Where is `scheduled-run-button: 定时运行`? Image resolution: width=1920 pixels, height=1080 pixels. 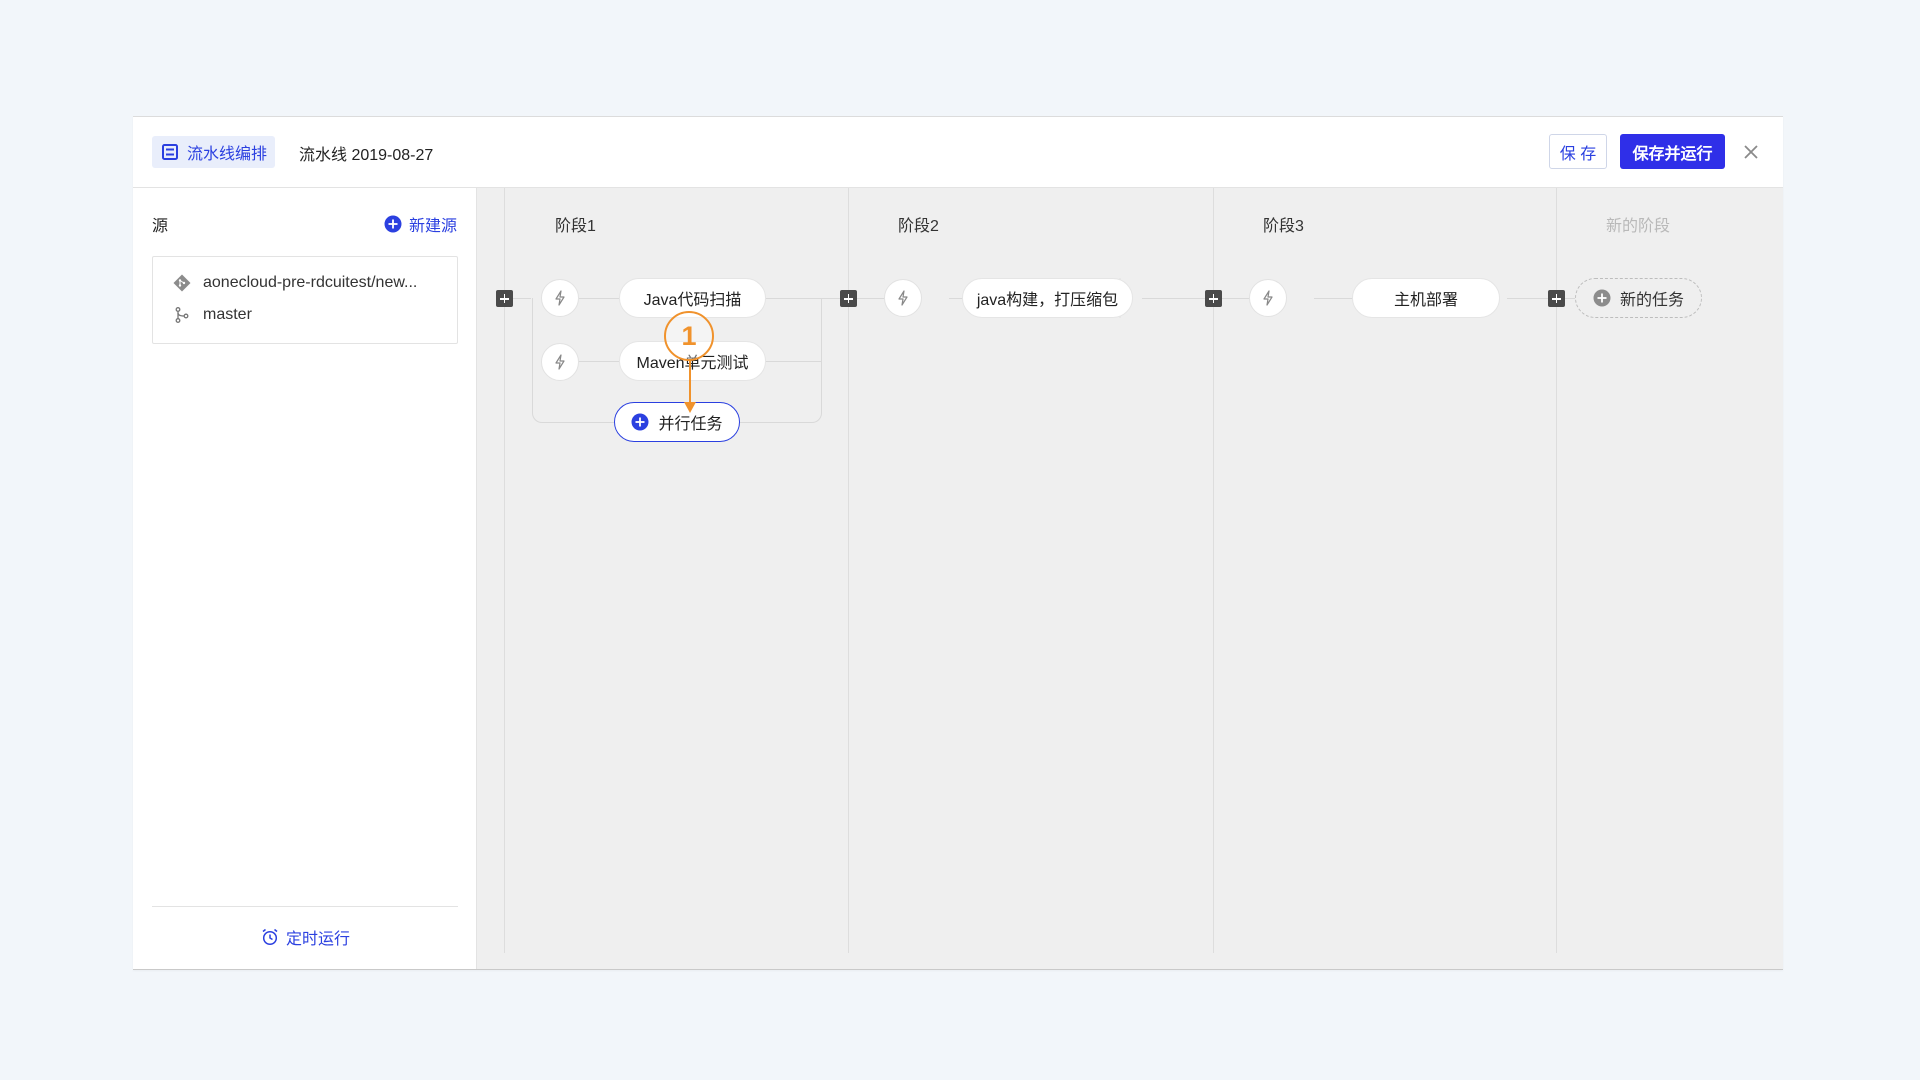
scheduled-run-button: 定时运行 is located at coordinates (305, 937).